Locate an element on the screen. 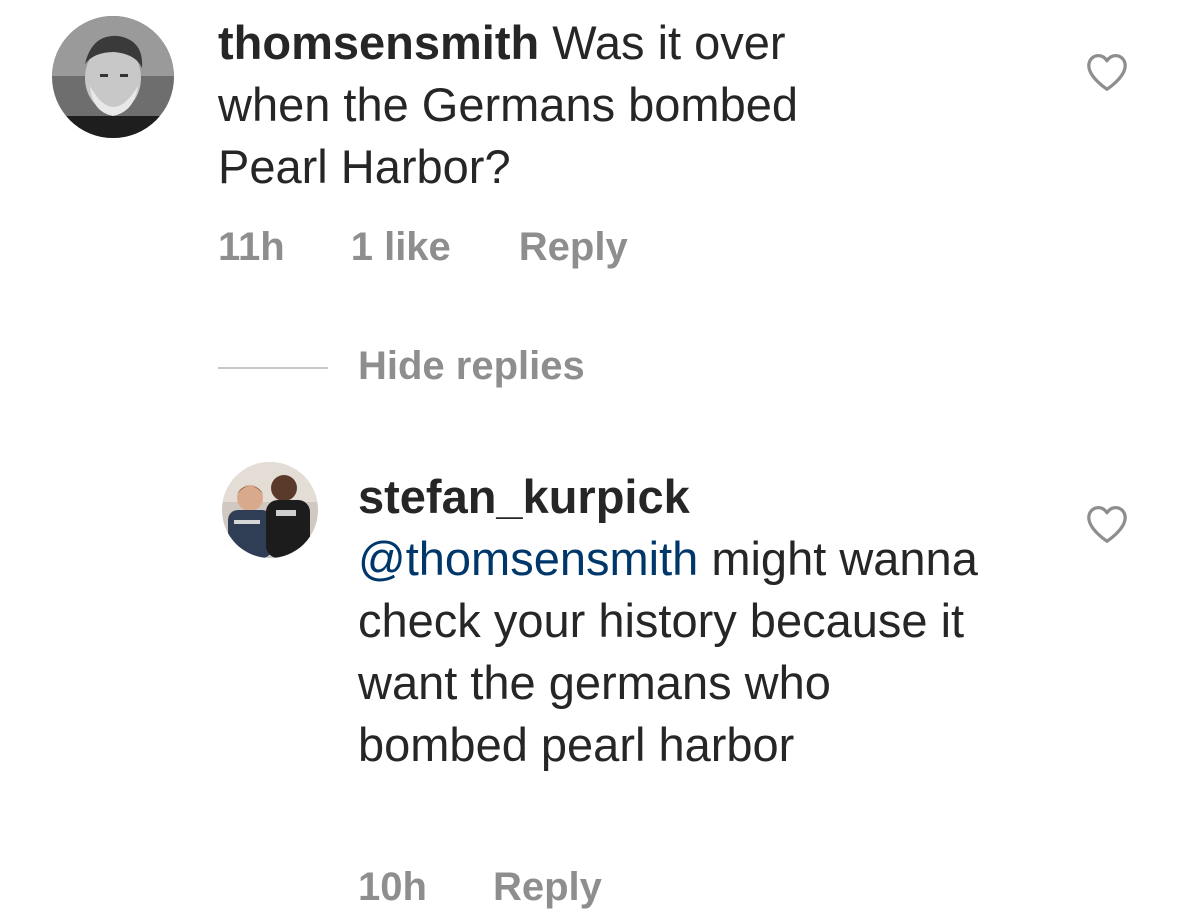 The height and width of the screenshot is (922, 1200). avatar-thomsensmith is located at coordinates (113, 77).